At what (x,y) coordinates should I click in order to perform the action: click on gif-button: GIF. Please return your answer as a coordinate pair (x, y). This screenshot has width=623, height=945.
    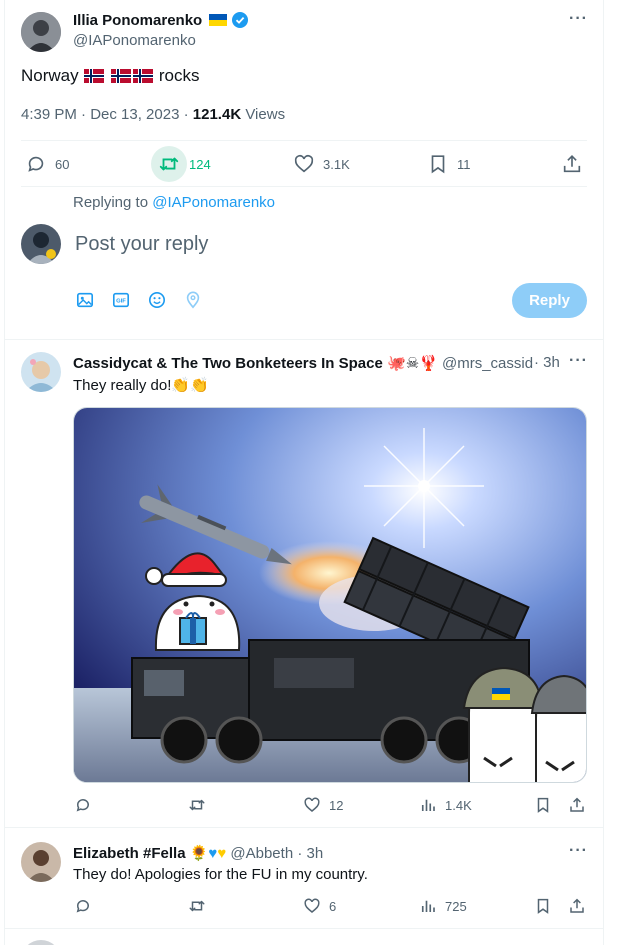
    Looking at the image, I should click on (121, 302).